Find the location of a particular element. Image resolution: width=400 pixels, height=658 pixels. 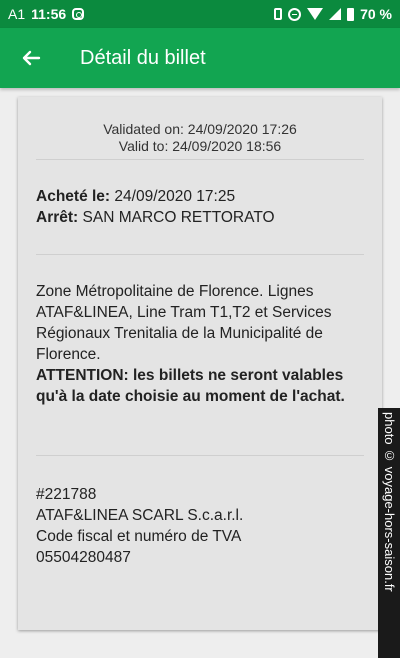

signal-icon is located at coordinates (335, 14).